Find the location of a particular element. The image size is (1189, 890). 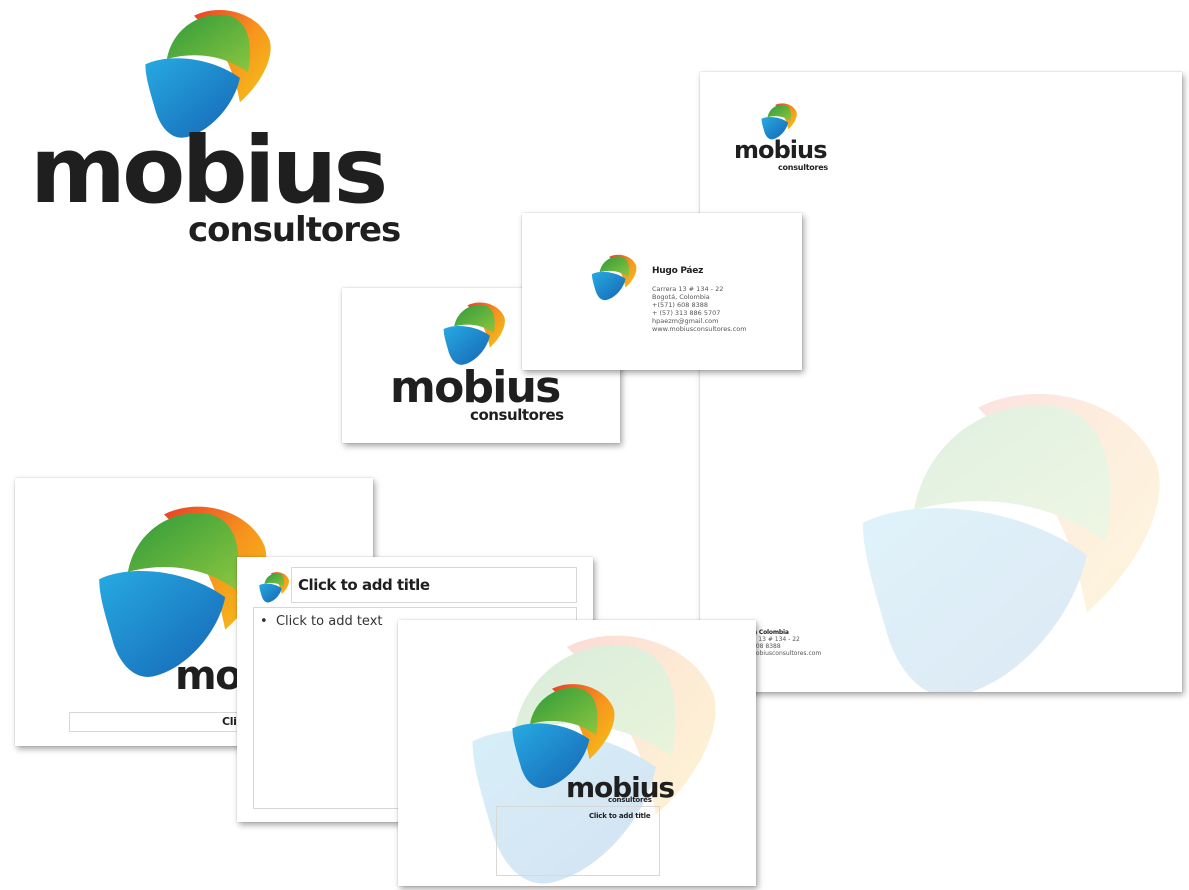

letterhead-tagline: consultores is located at coordinates (803, 167).